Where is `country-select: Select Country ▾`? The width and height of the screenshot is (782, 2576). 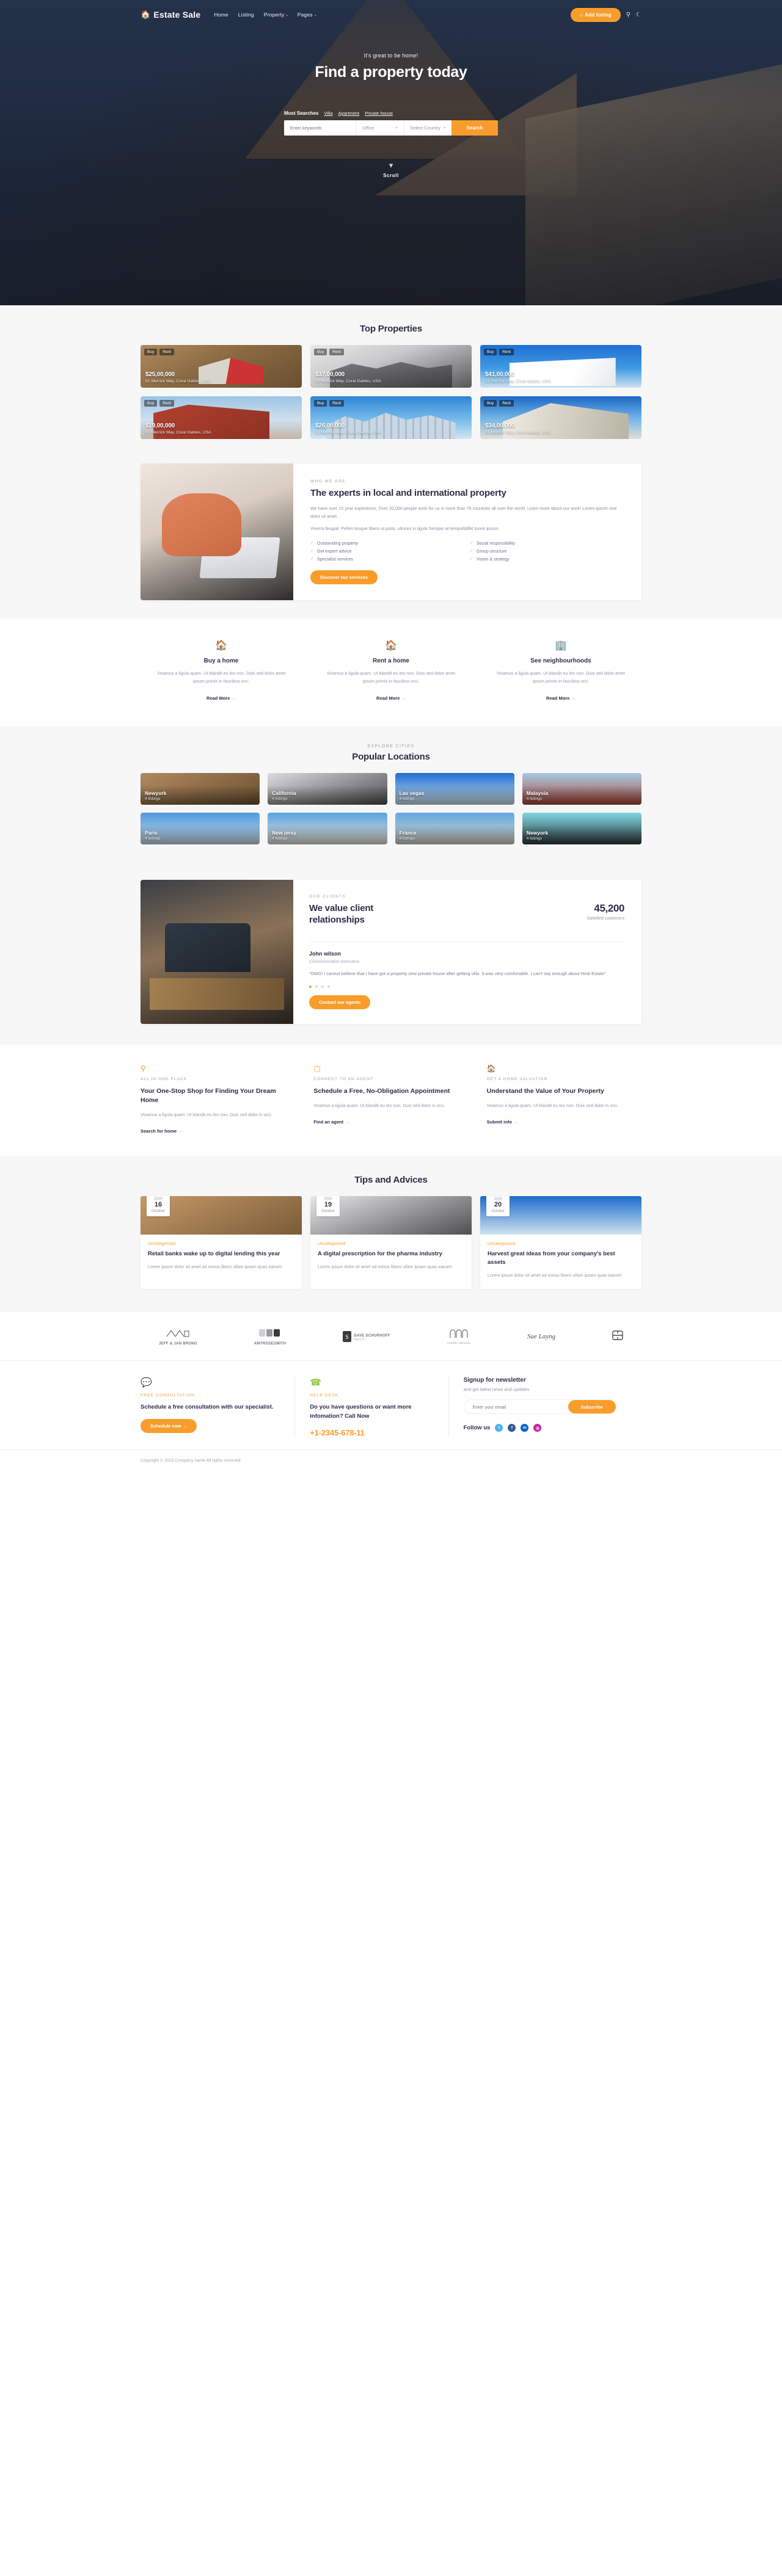 country-select: Select Country ▾ is located at coordinates (427, 128).